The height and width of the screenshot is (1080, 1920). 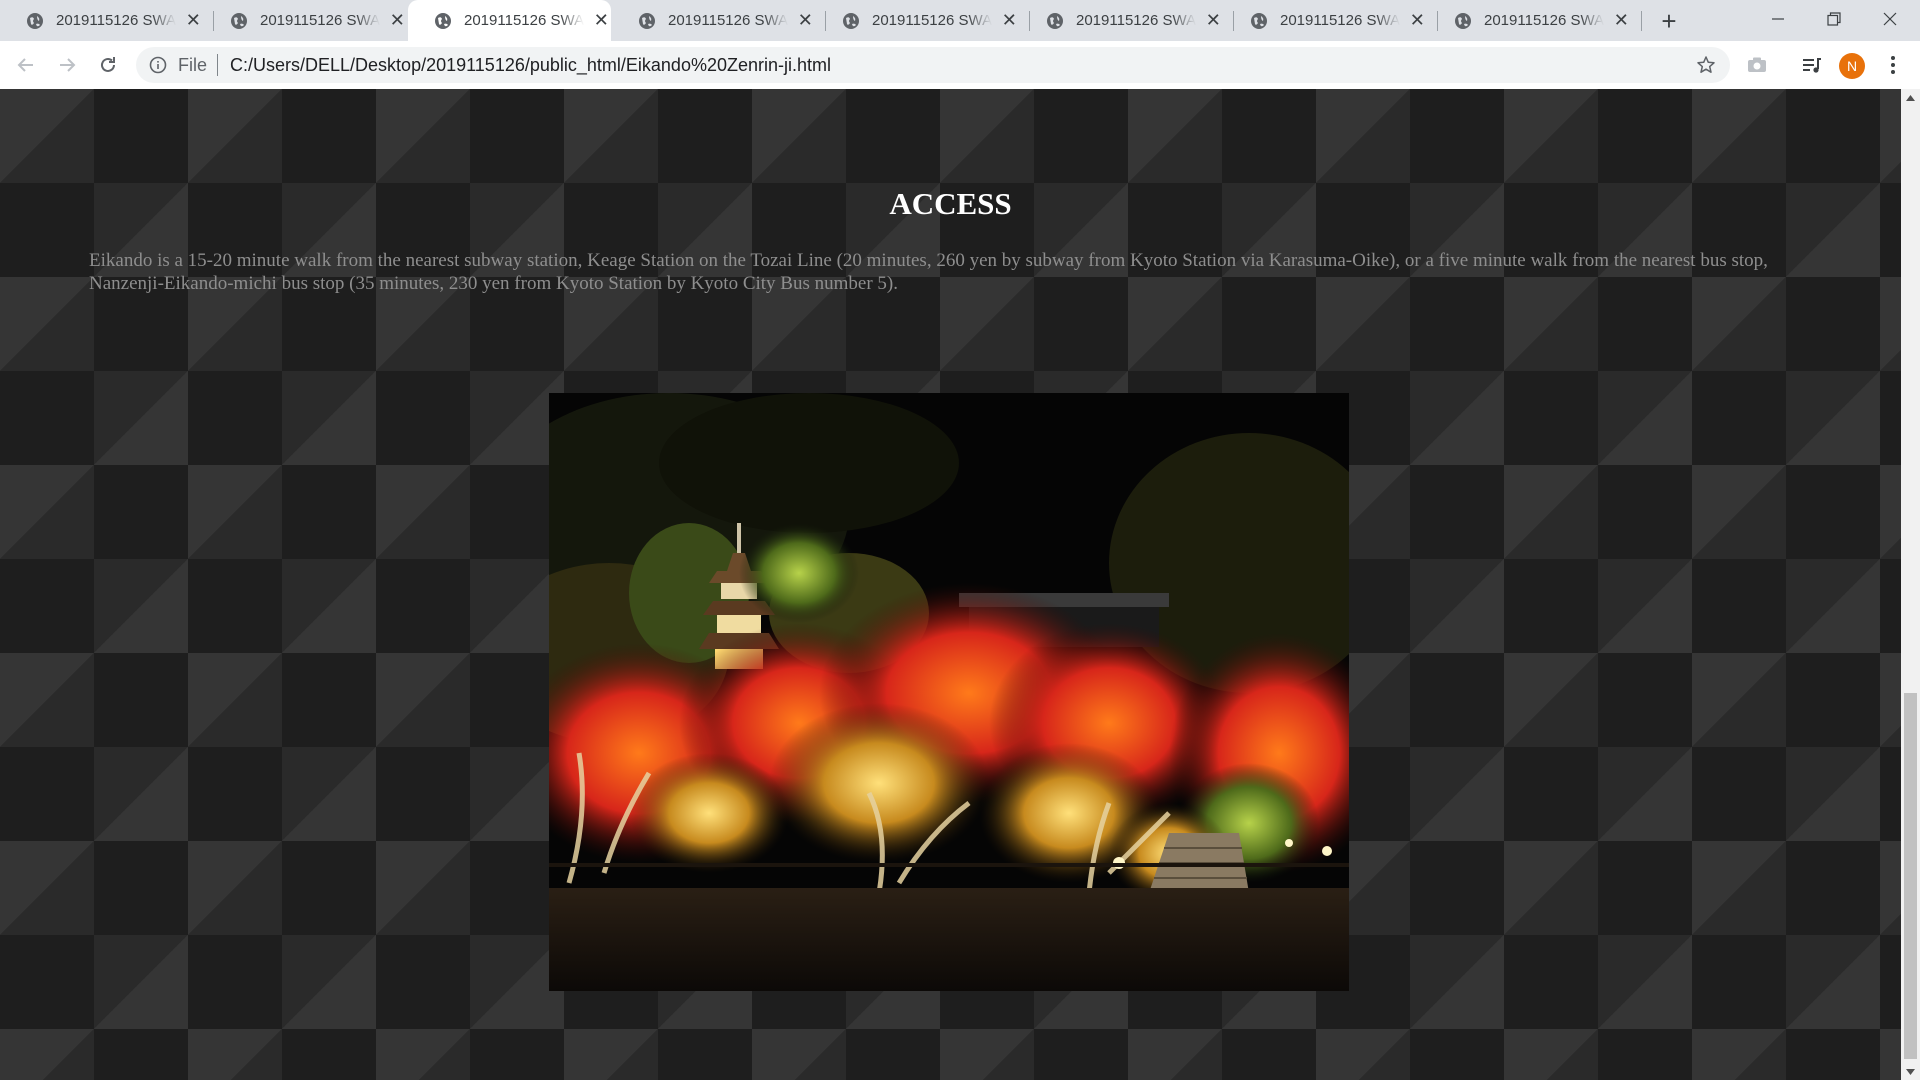 I want to click on scrollbar-thumb, so click(x=1910, y=876).